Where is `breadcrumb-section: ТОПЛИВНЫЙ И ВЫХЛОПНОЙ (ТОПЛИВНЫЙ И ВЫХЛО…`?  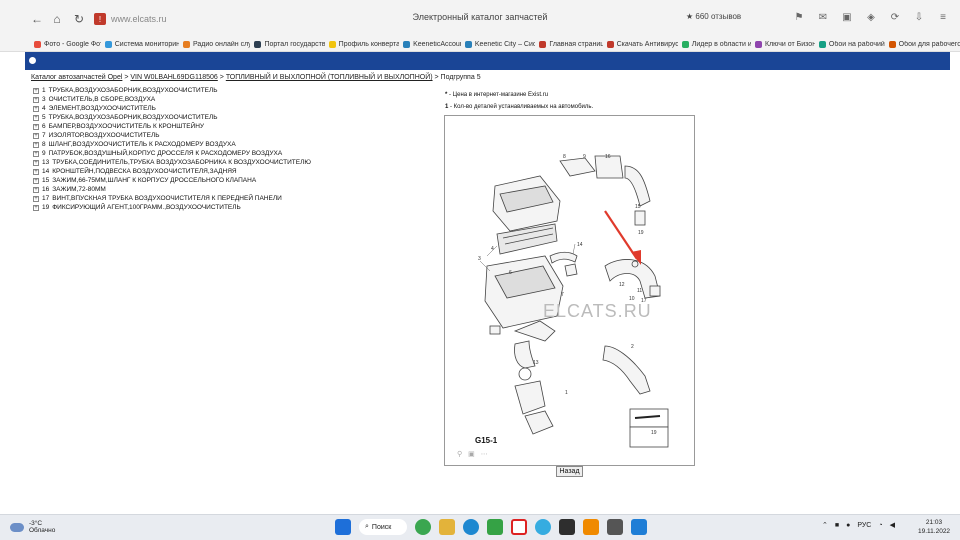 breadcrumb-section: ТОПЛИВНЫЙ И ВЫХЛОПНОЙ (ТОПЛИВНЫЙ И ВЫХЛО… is located at coordinates (329, 77).